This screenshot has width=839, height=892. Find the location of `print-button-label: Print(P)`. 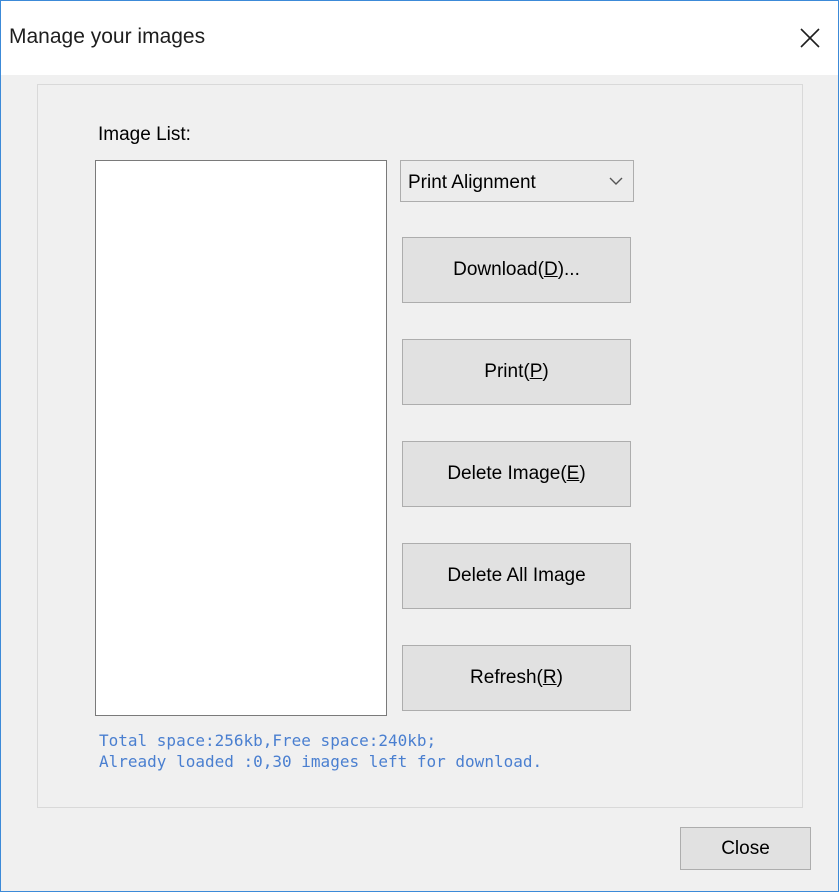

print-button-label: Print(P) is located at coordinates (516, 371).